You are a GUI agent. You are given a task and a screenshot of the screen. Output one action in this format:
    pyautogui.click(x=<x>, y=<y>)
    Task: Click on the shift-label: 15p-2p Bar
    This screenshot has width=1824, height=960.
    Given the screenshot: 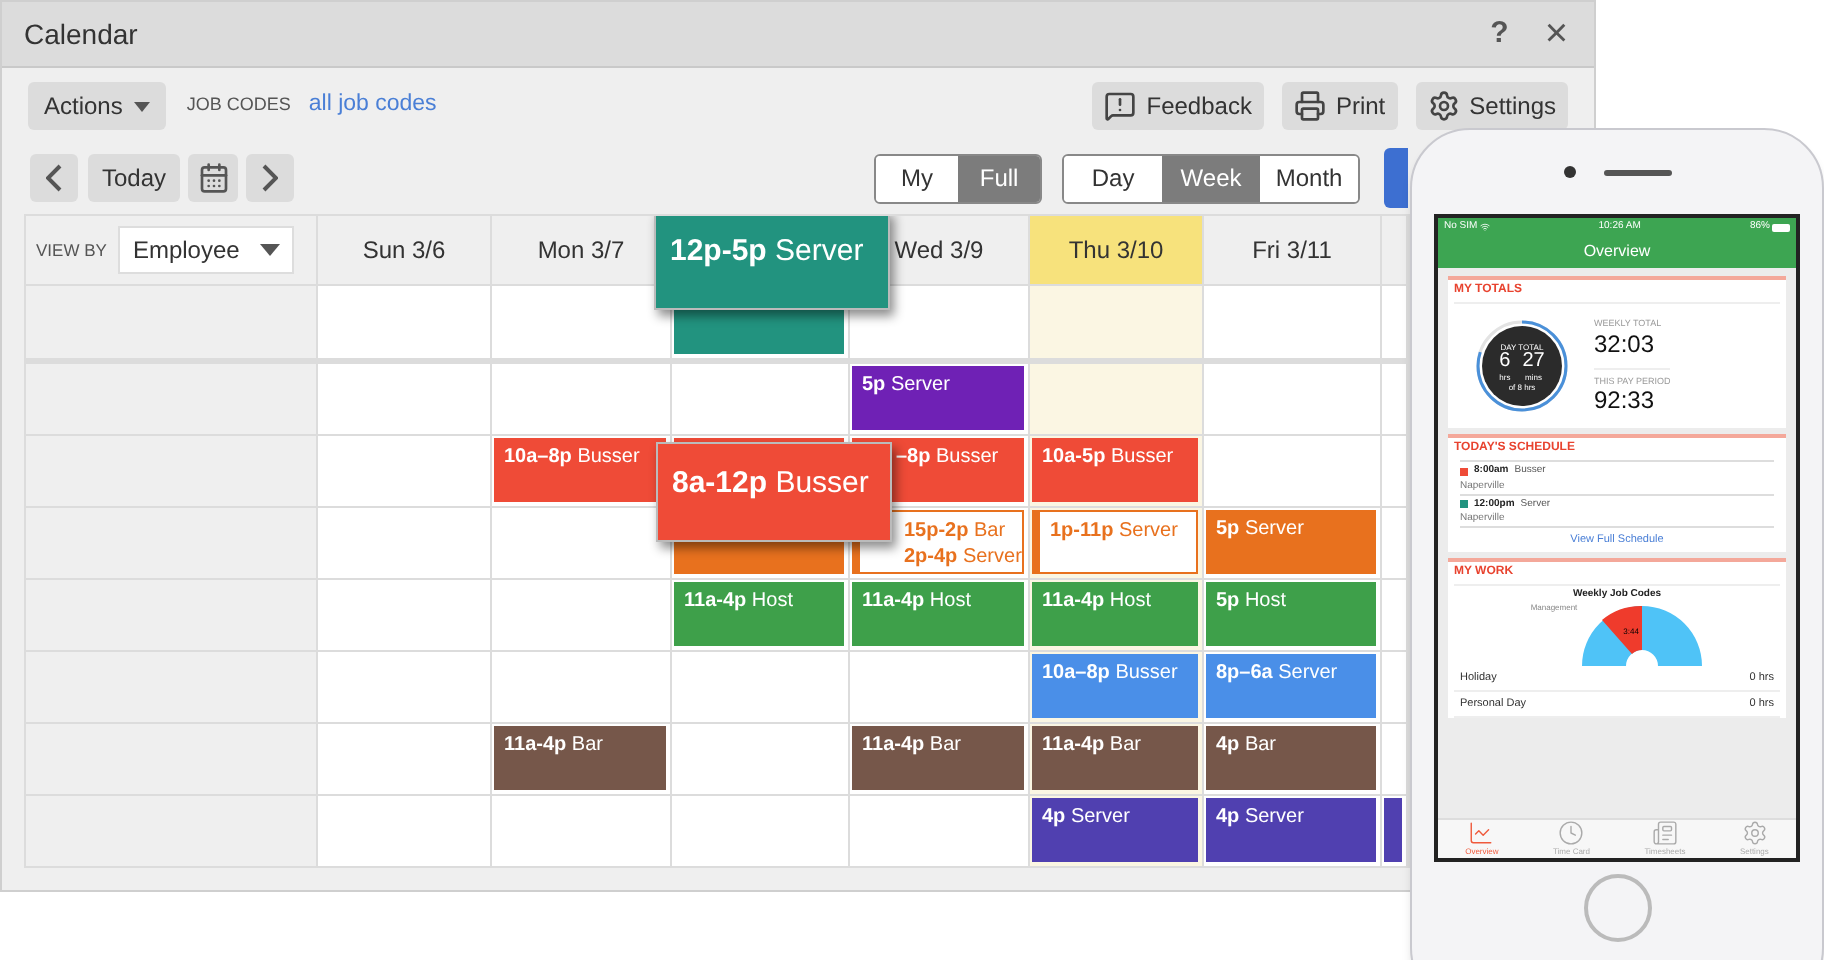 What is the action you would take?
    pyautogui.click(x=955, y=531)
    